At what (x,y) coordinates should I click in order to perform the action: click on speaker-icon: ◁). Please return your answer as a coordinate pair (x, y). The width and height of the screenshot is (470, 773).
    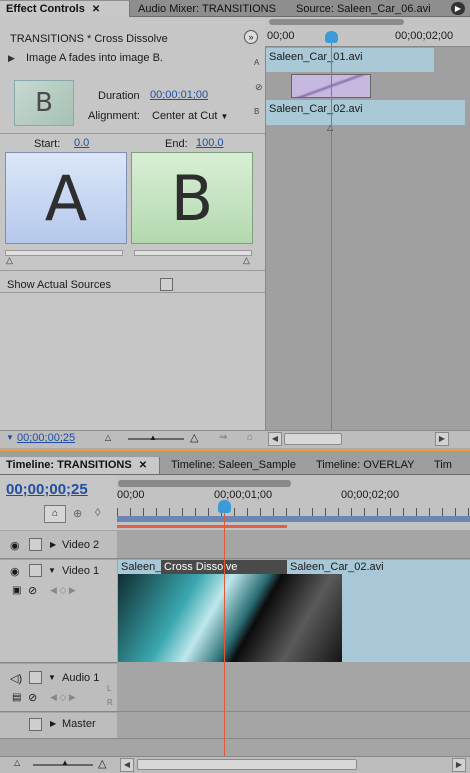
    Looking at the image, I should click on (16, 678).